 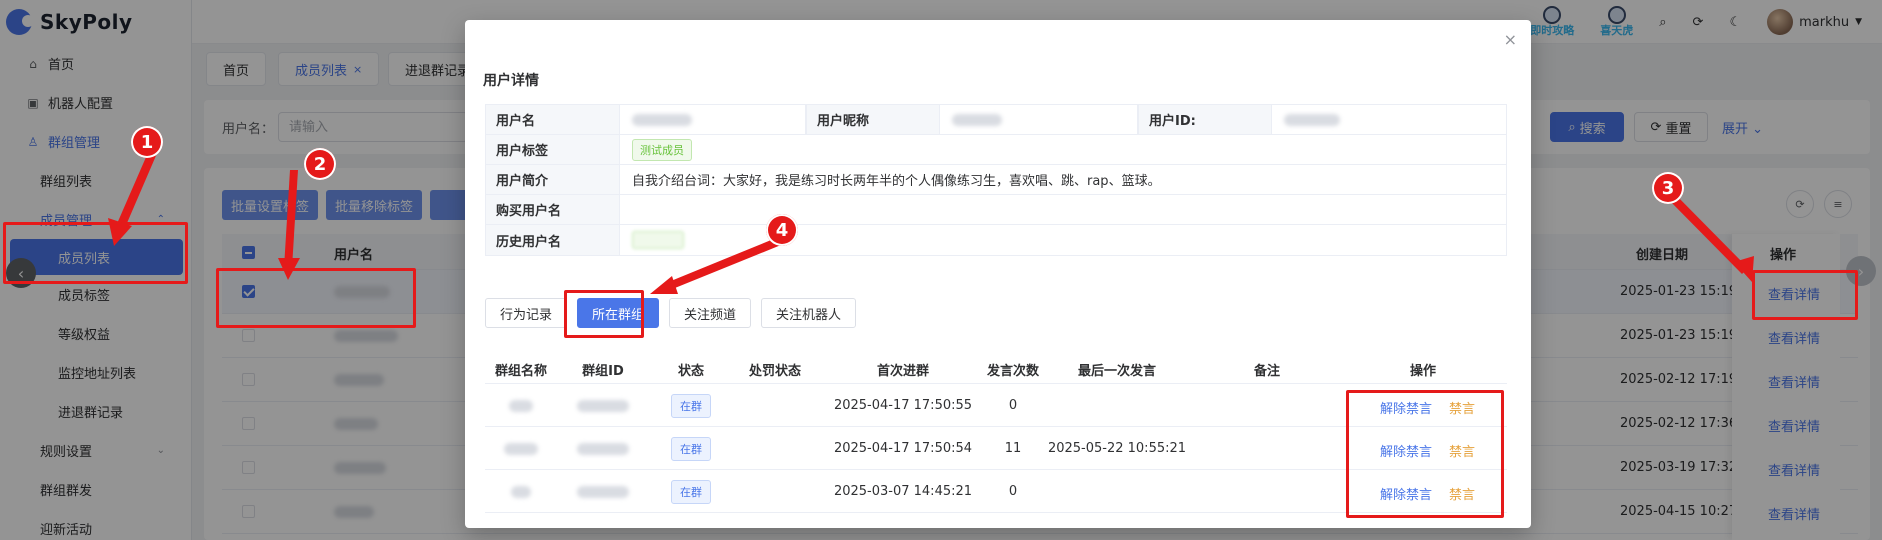 I want to click on nickname-label: 用户昵称, so click(x=873, y=119).